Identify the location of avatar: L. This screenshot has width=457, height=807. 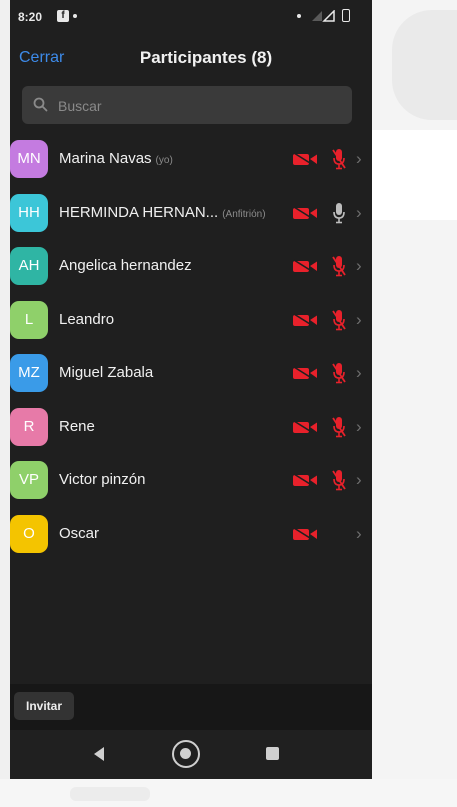
(29, 319).